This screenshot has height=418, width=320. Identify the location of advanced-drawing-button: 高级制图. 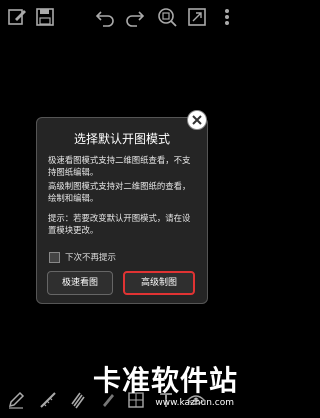
(159, 283).